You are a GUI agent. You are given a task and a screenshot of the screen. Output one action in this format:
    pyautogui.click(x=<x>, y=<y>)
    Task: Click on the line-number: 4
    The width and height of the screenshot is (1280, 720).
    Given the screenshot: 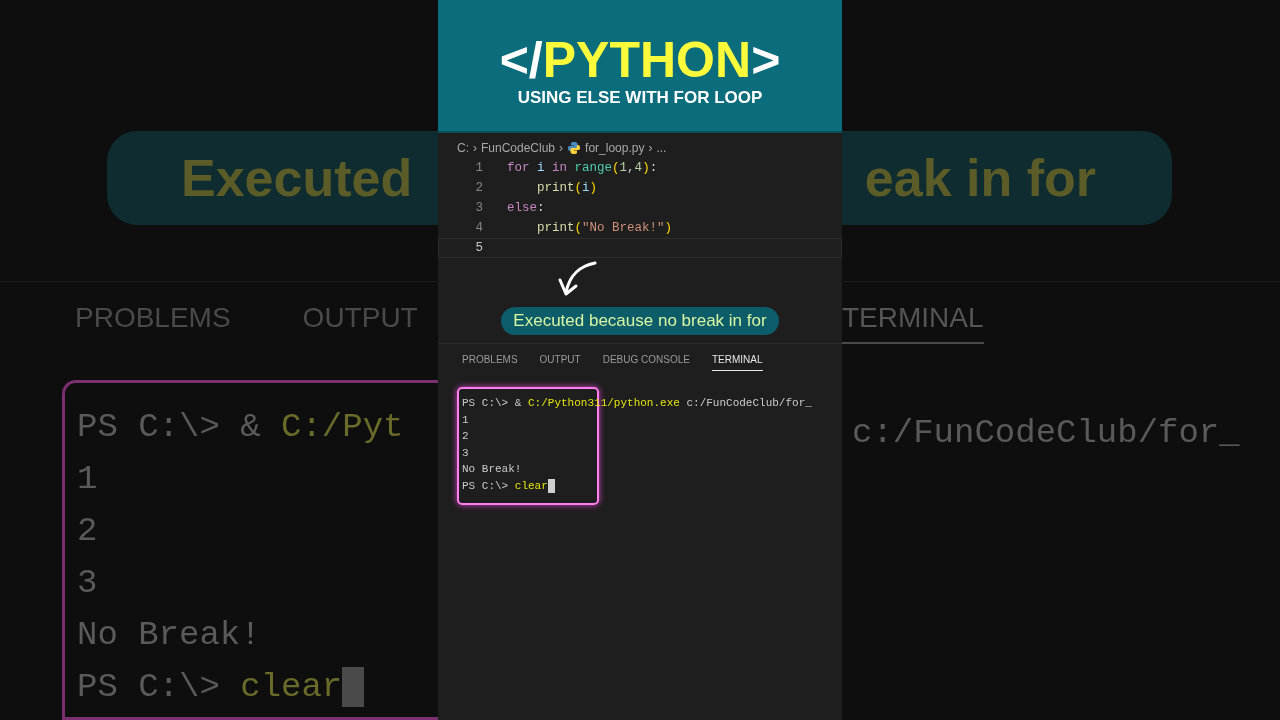 What is the action you would take?
    pyautogui.click(x=479, y=228)
    